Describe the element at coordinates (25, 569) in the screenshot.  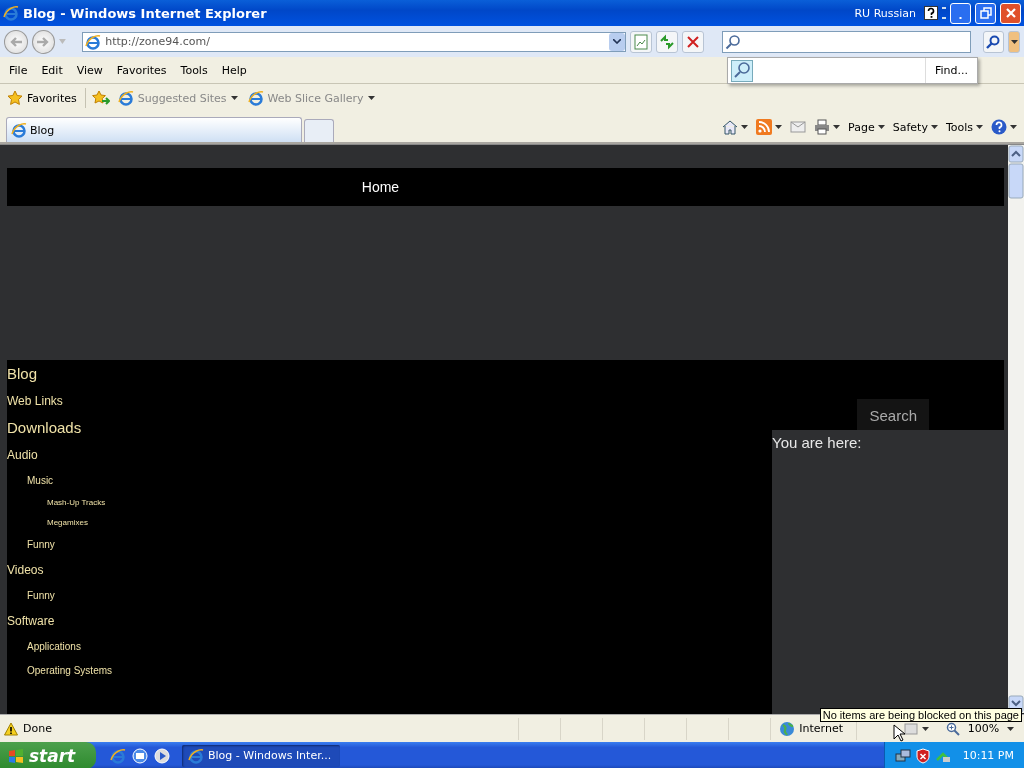
I see `sidebar-link: Videos` at that location.